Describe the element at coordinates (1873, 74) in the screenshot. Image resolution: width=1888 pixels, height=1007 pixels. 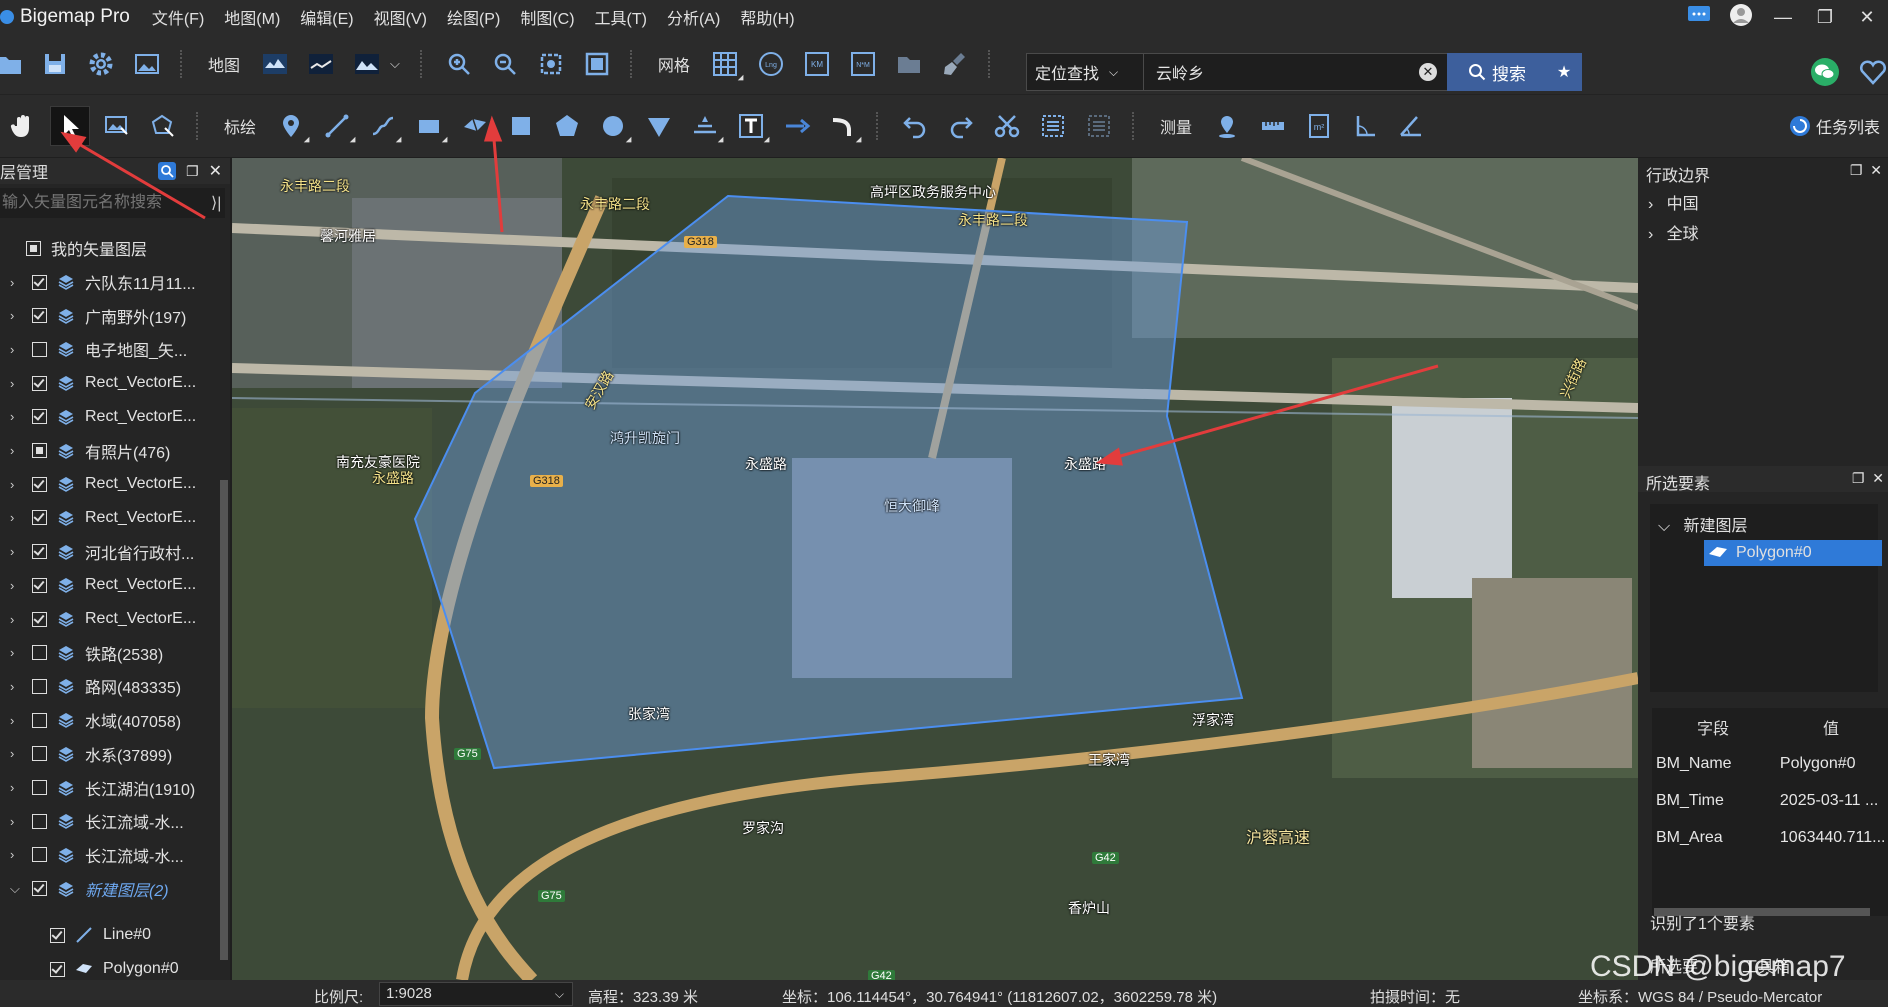
I see `heart-icon` at that location.